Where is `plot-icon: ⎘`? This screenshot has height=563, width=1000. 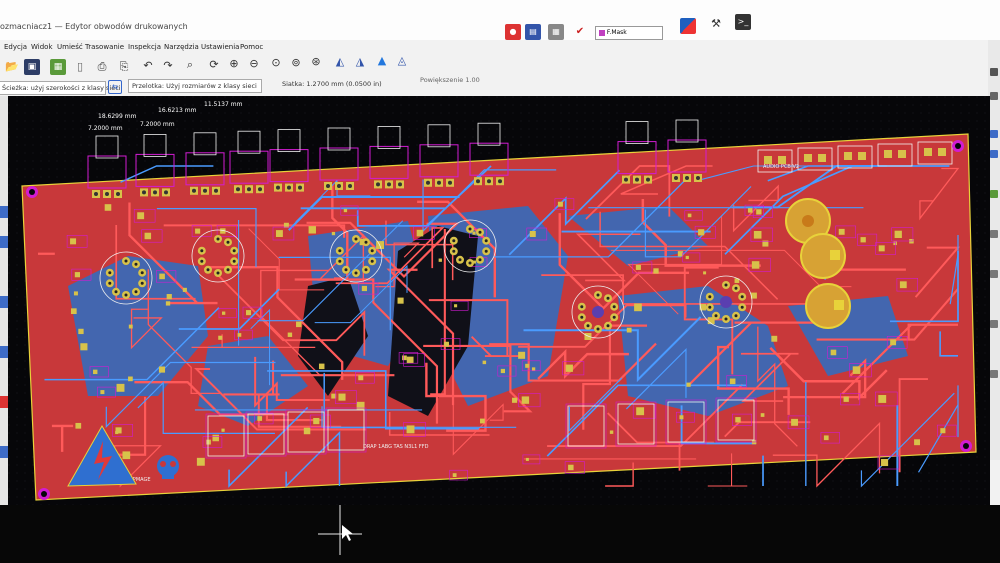
plot-icon: ⎘ is located at coordinates (124, 67).